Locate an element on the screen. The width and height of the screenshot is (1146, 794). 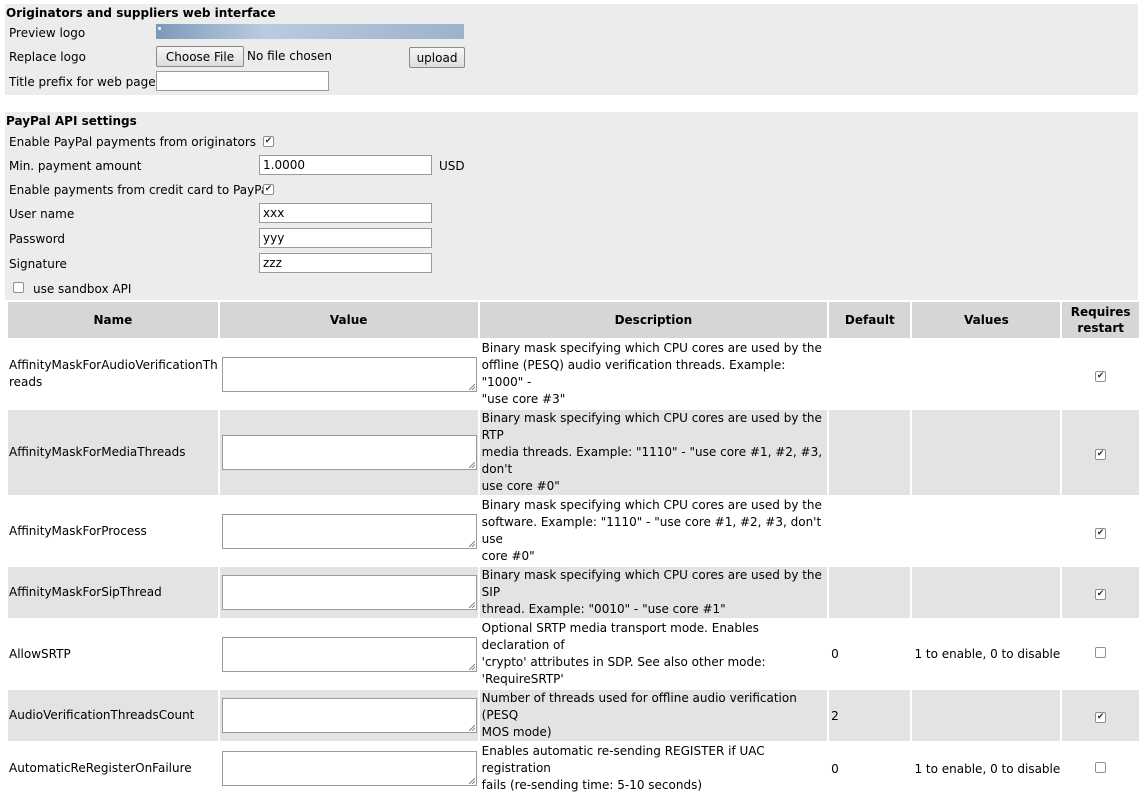
setting-name: AutomaticReRegisterOnFailure is located at coordinates (114, 767).